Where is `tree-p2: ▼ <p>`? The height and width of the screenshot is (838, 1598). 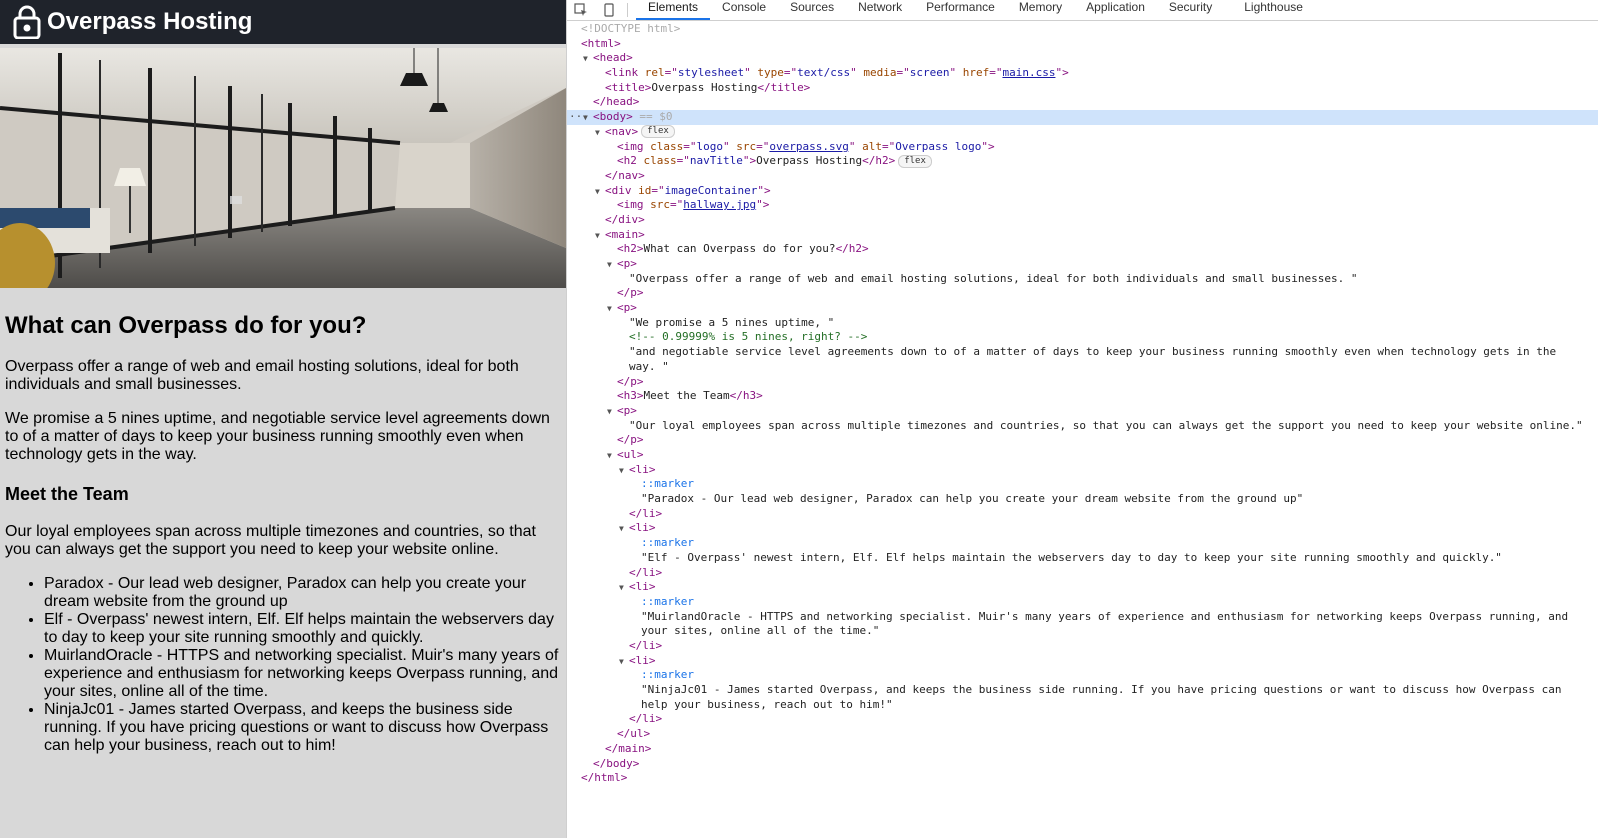
tree-p2: ▼ <p> is located at coordinates (1082, 308).